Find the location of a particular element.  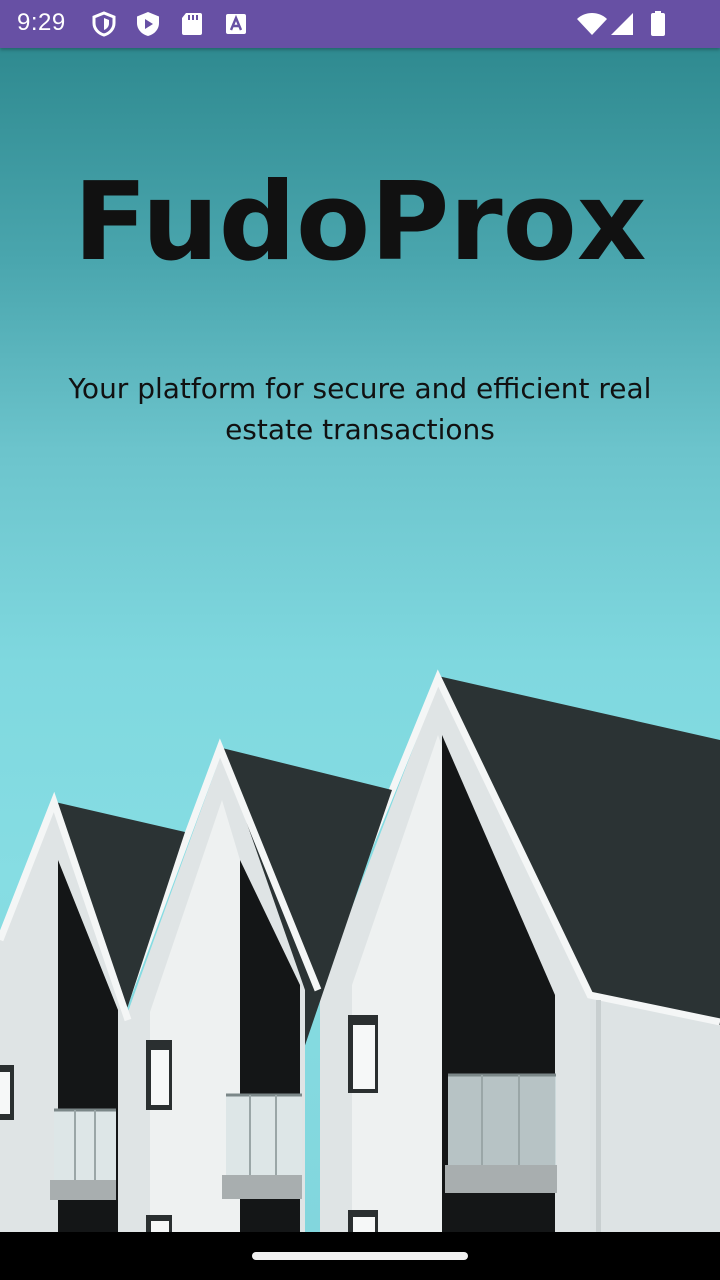

signal-icon is located at coordinates (622, 24).